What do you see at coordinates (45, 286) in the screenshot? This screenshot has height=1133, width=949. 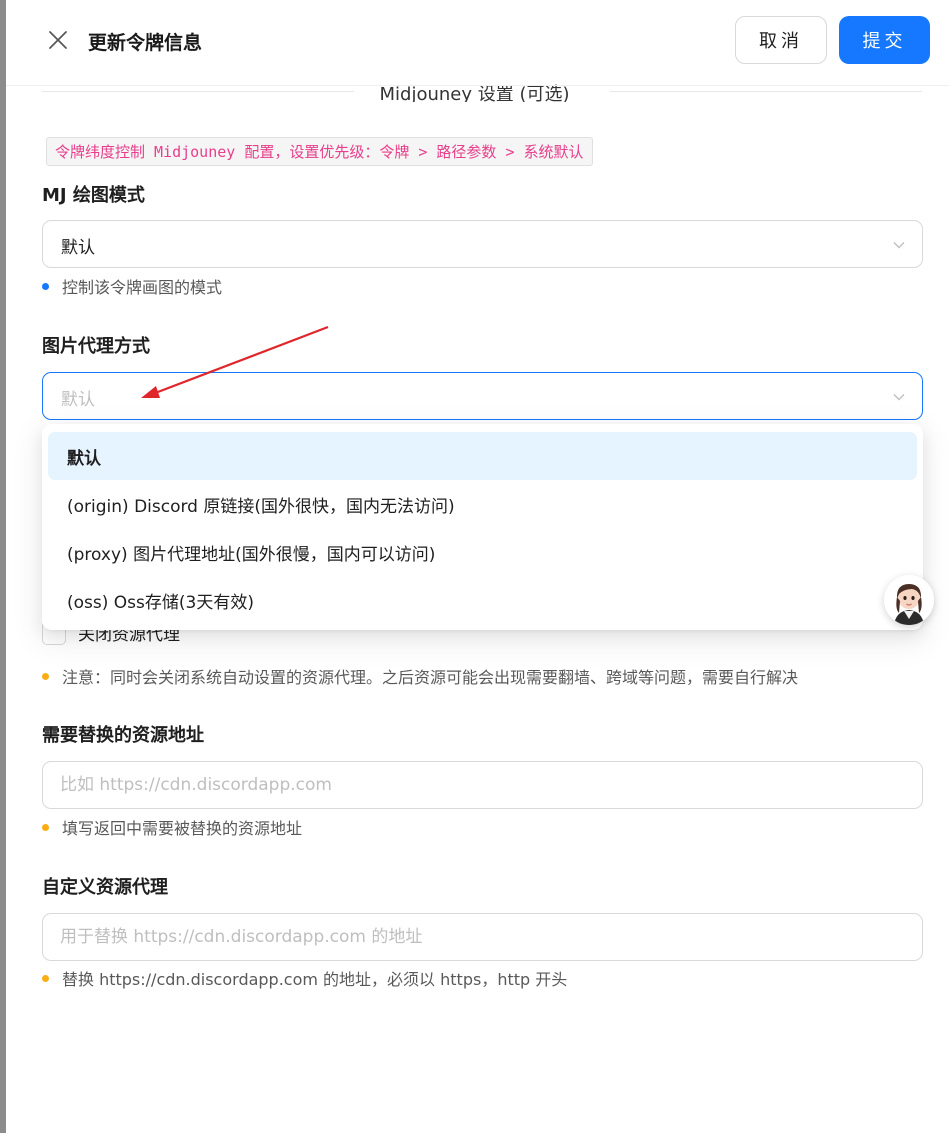 I see `info-dot-icon` at bounding box center [45, 286].